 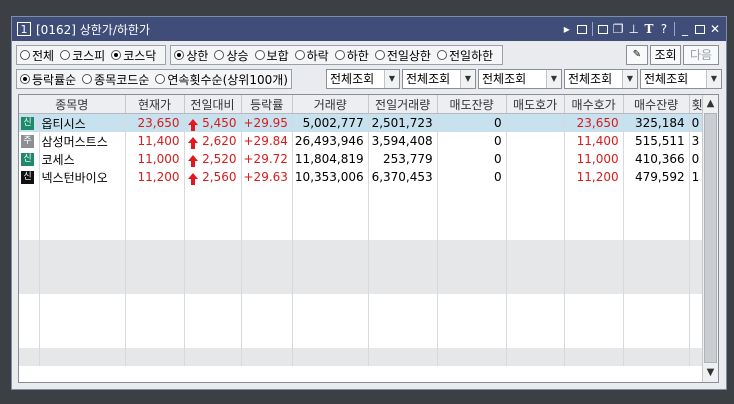 What do you see at coordinates (155, 104) in the screenshot?
I see `col-price-header: 현재가` at bounding box center [155, 104].